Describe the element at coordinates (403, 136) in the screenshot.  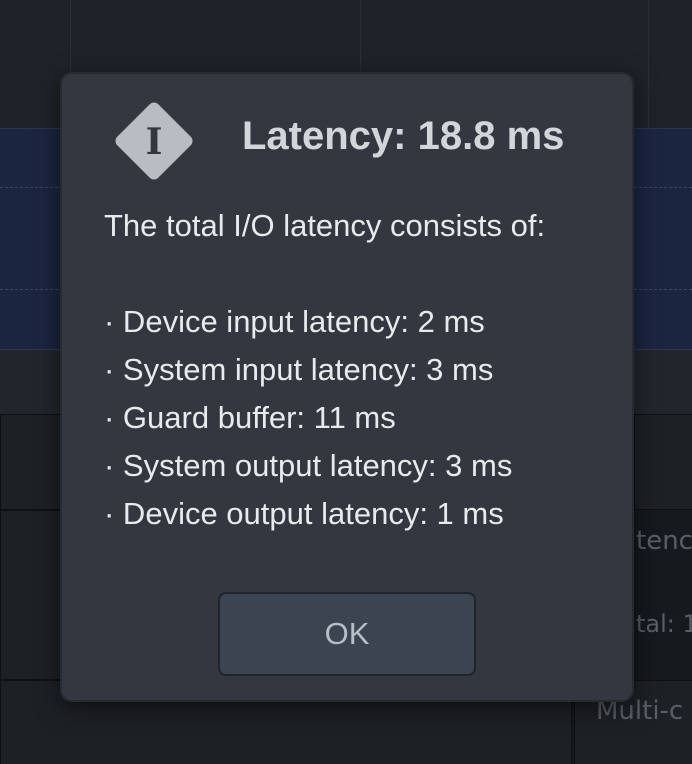
I see `dialog-title: Latency: 18.8 ms` at that location.